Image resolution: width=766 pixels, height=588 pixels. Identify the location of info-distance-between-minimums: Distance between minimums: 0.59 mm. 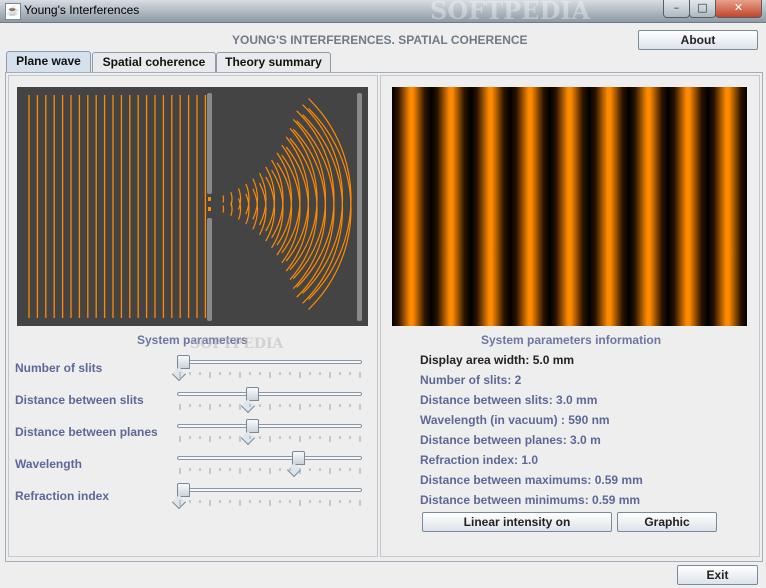
(530, 500).